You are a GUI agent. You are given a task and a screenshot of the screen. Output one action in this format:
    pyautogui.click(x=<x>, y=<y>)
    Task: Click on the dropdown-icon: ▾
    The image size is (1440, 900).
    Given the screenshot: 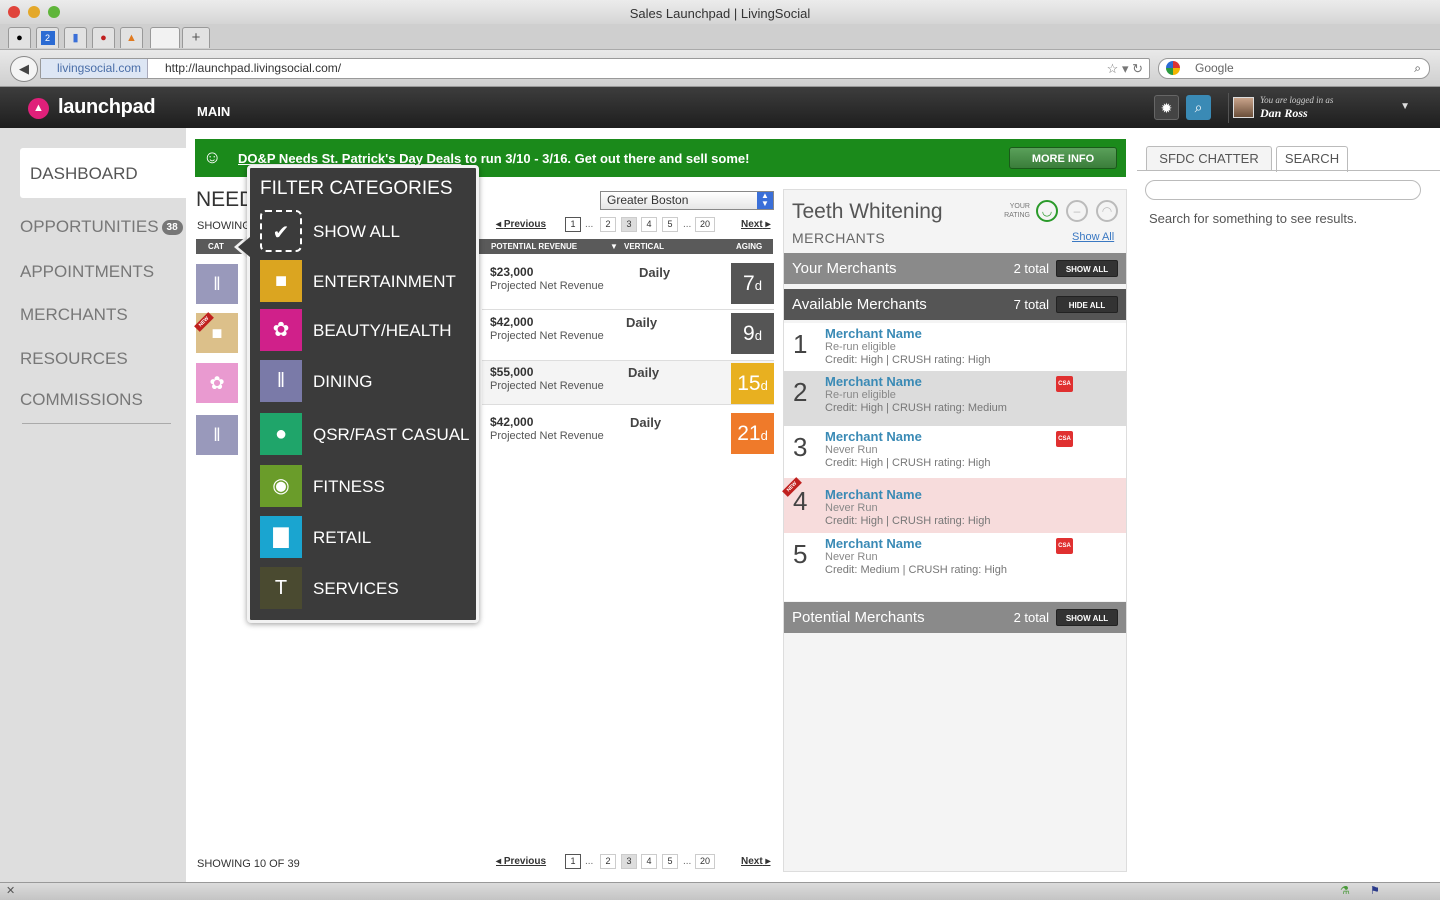 What is the action you would take?
    pyautogui.click(x=1125, y=68)
    